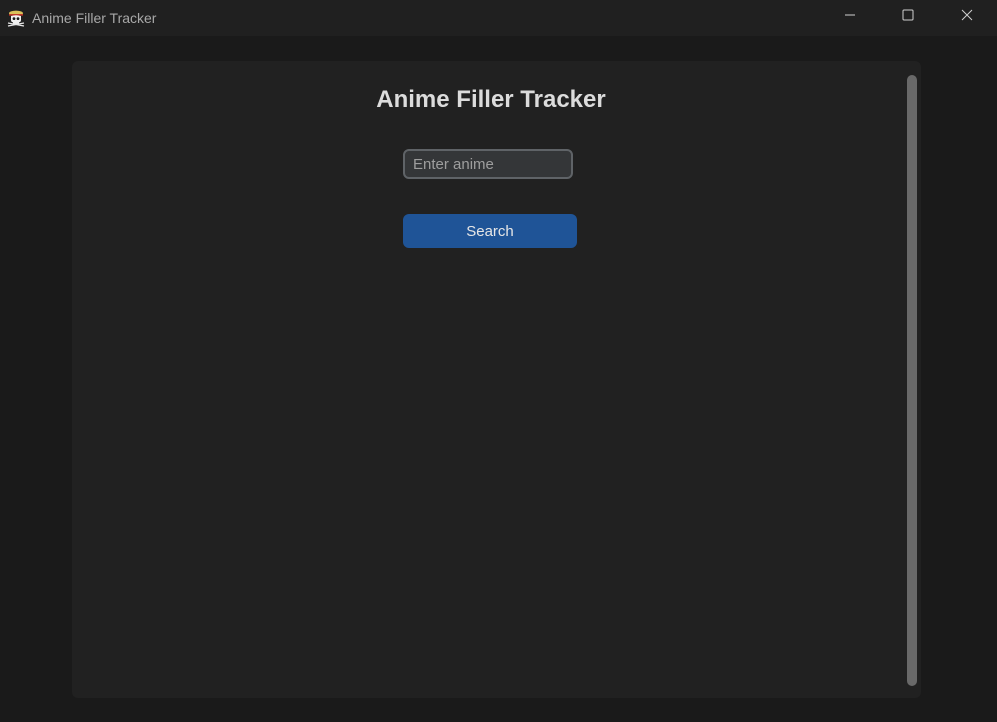 The height and width of the screenshot is (722, 997). I want to click on close-button, so click(967, 17).